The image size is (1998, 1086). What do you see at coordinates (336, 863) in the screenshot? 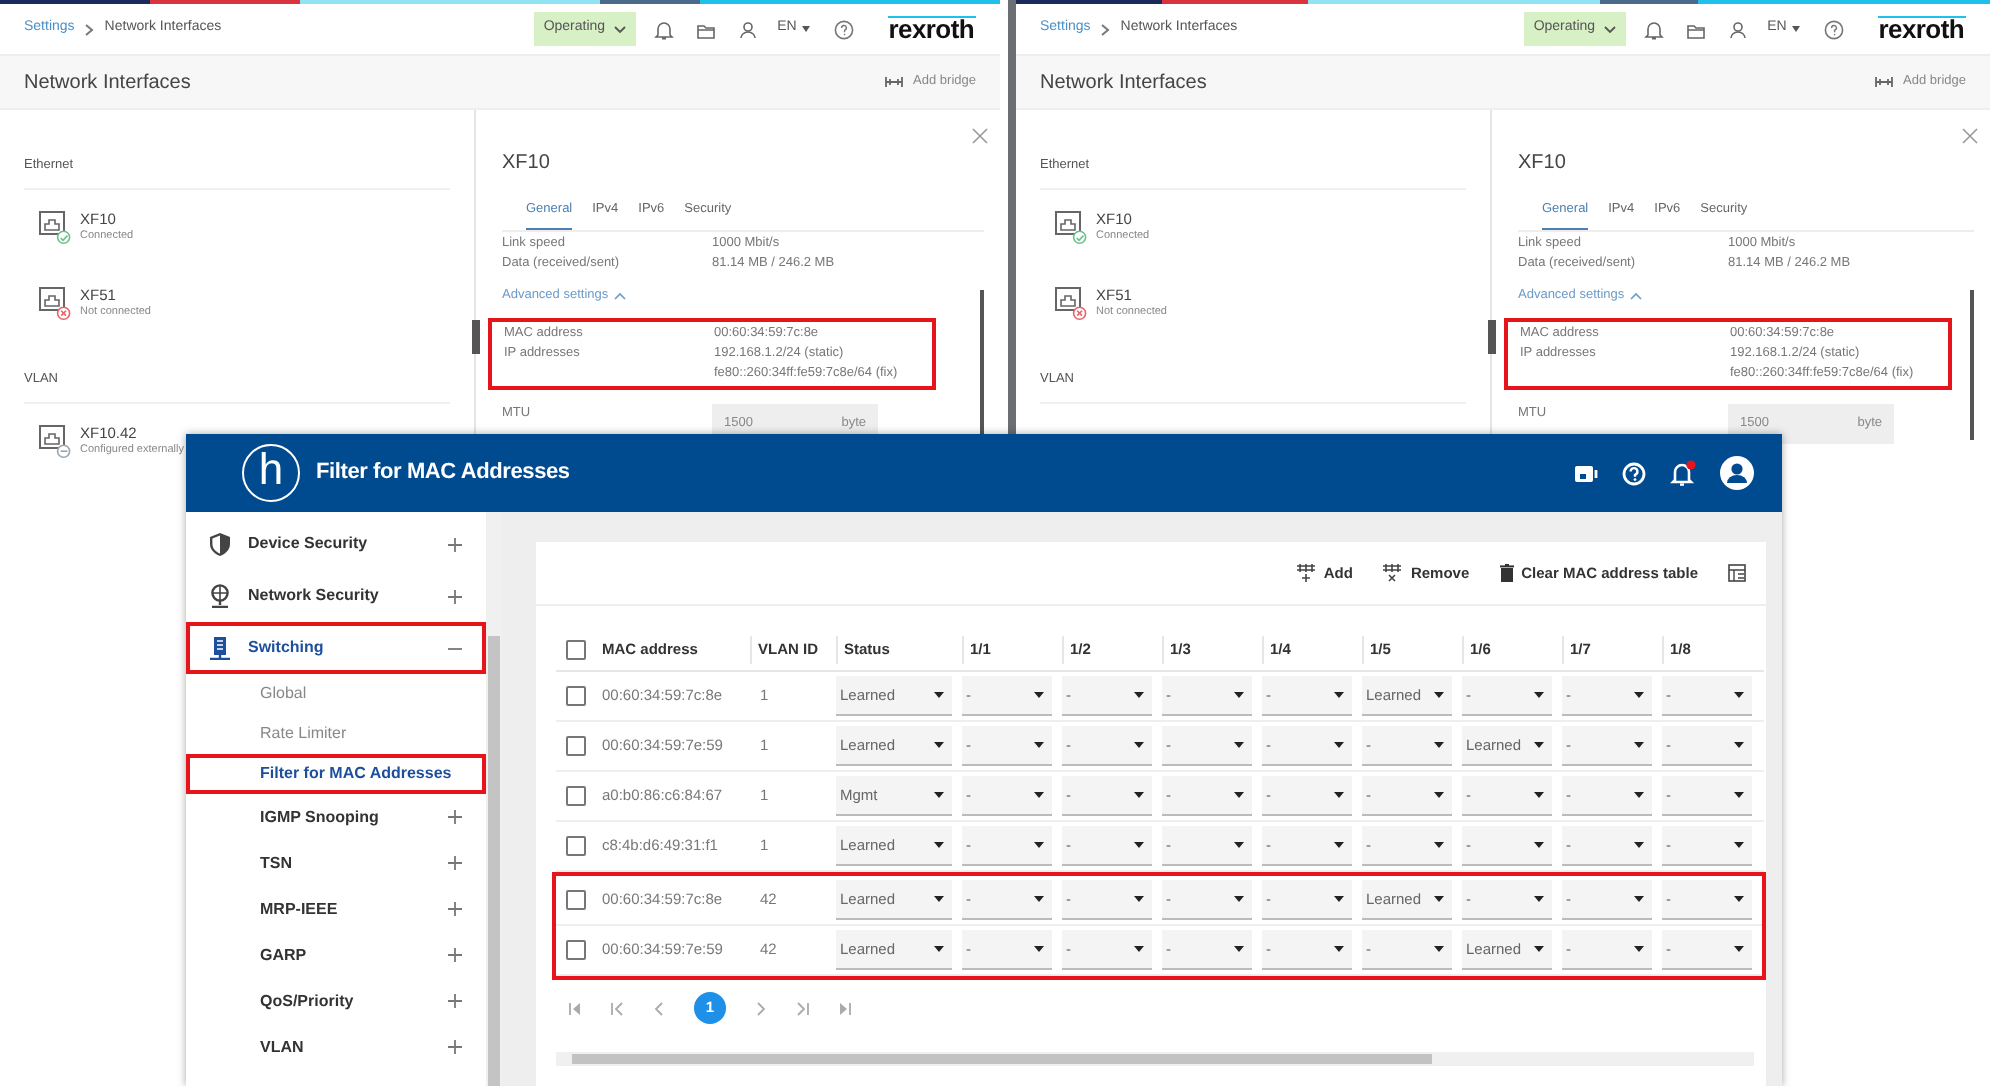
I see `nav-item: TSN` at bounding box center [336, 863].